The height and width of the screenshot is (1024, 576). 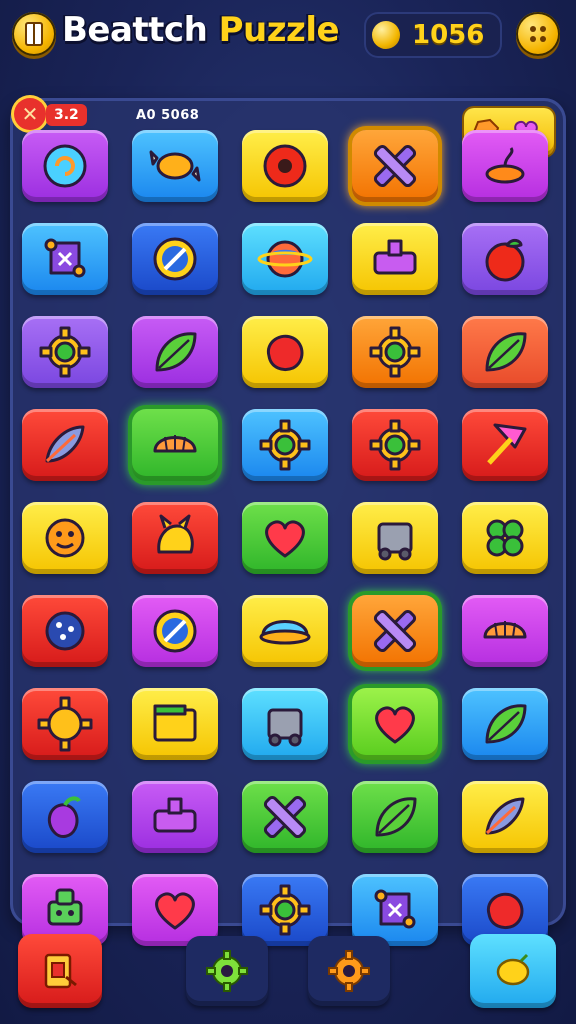 I want to click on swirl-icon, so click(x=65, y=166).